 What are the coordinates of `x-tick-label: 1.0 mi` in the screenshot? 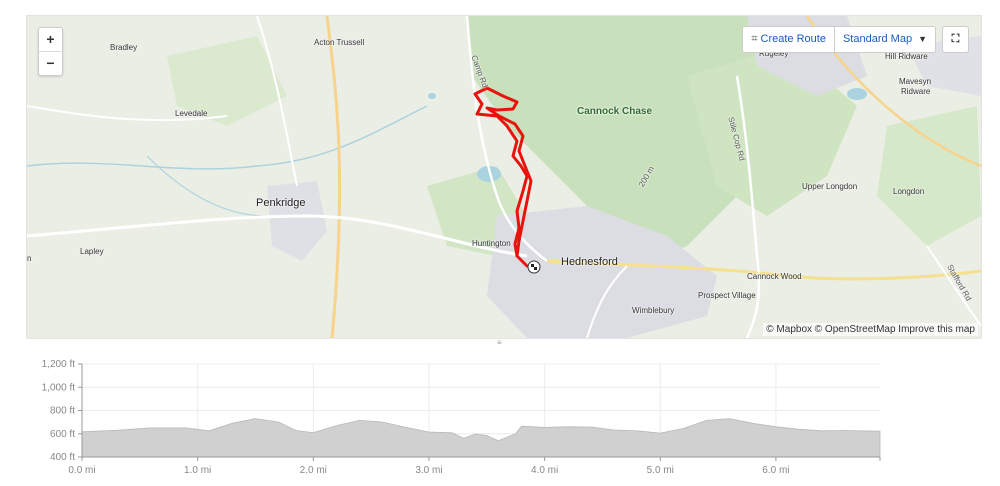 It's located at (197, 470).